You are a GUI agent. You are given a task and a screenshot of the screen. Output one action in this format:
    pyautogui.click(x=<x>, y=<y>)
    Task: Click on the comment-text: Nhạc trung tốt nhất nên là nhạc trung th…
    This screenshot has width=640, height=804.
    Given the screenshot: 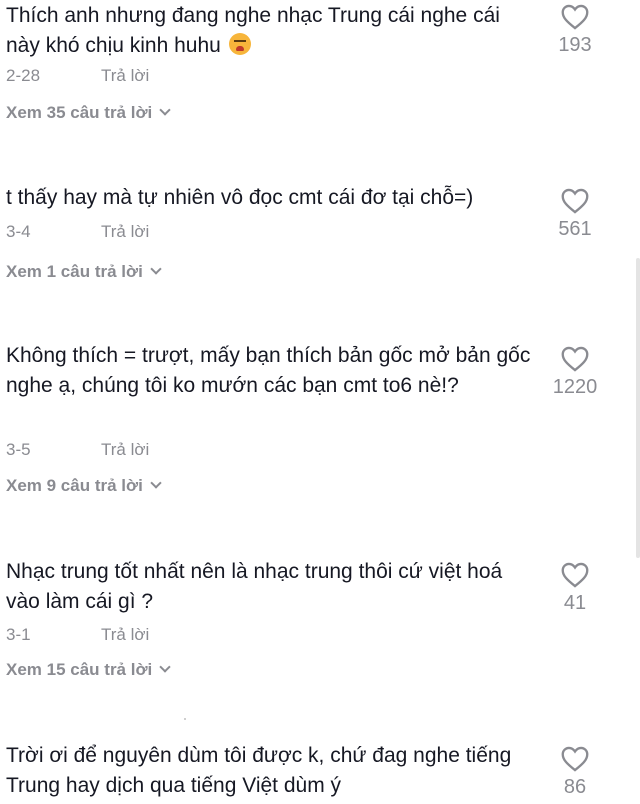 What is the action you would take?
    pyautogui.click(x=254, y=586)
    